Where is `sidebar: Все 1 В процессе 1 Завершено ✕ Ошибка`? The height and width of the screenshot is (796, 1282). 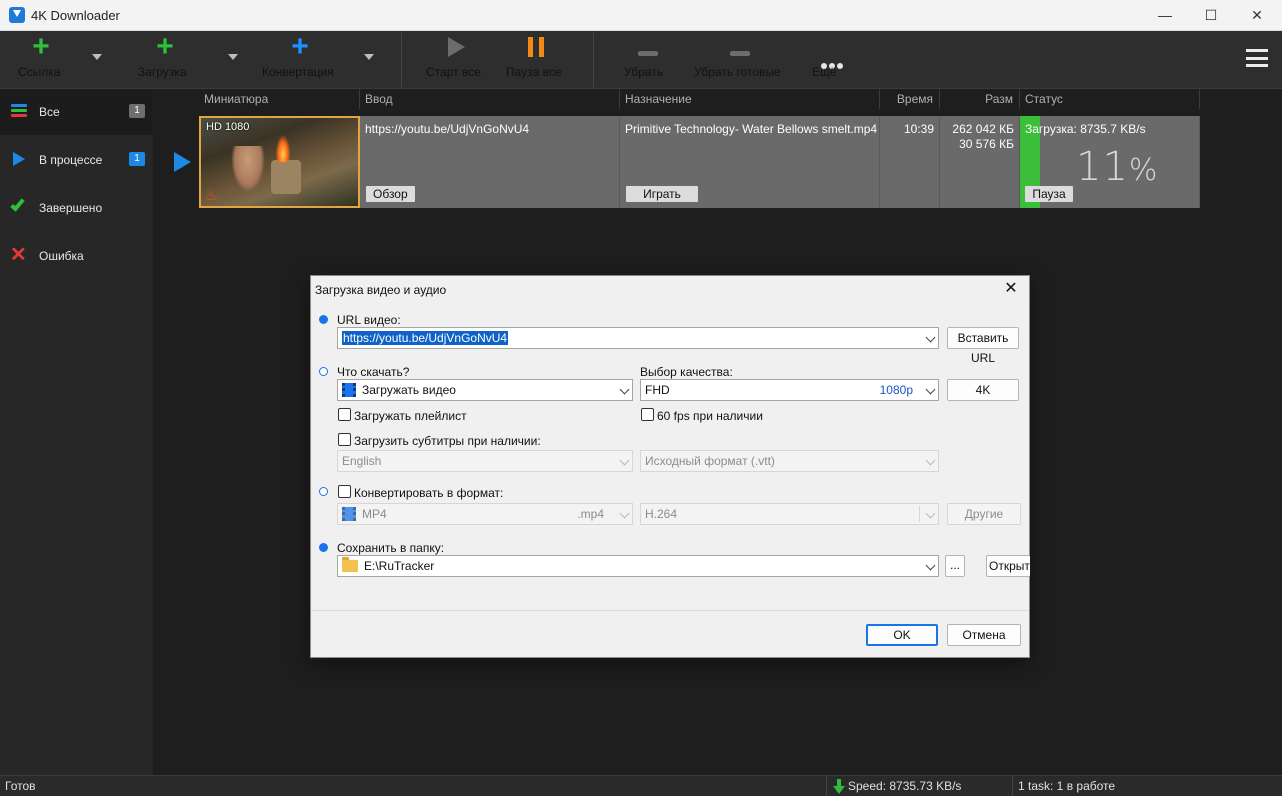
sidebar: Все 1 В процессе 1 Завершено ✕ Ошибка is located at coordinates (76, 432).